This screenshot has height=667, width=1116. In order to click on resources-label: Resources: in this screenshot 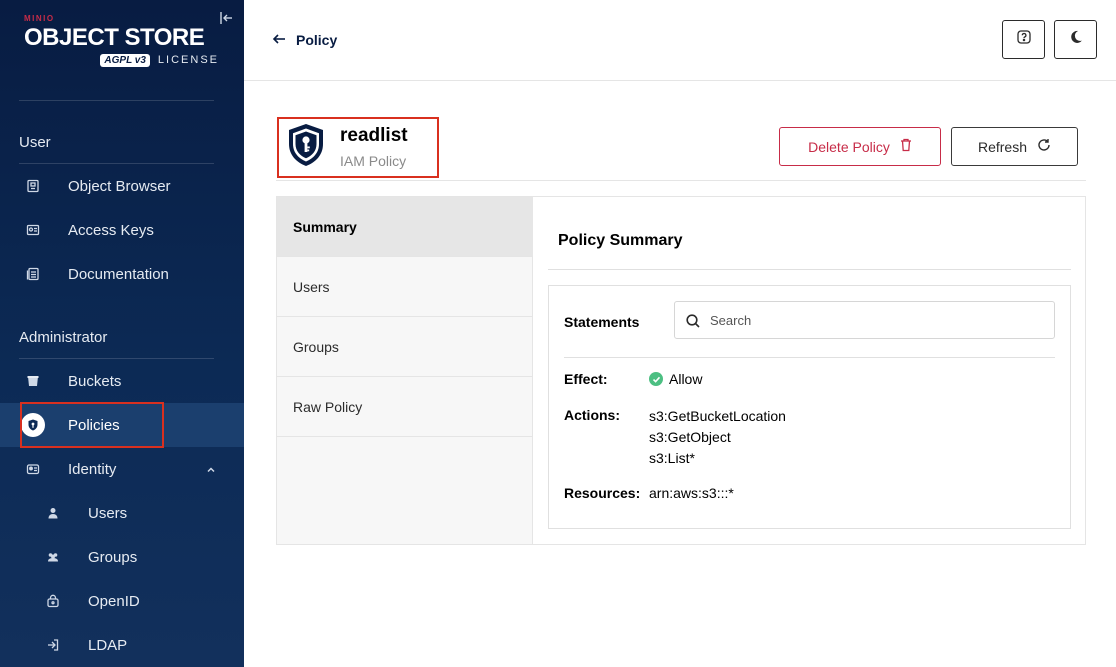, I will do `click(602, 493)`.